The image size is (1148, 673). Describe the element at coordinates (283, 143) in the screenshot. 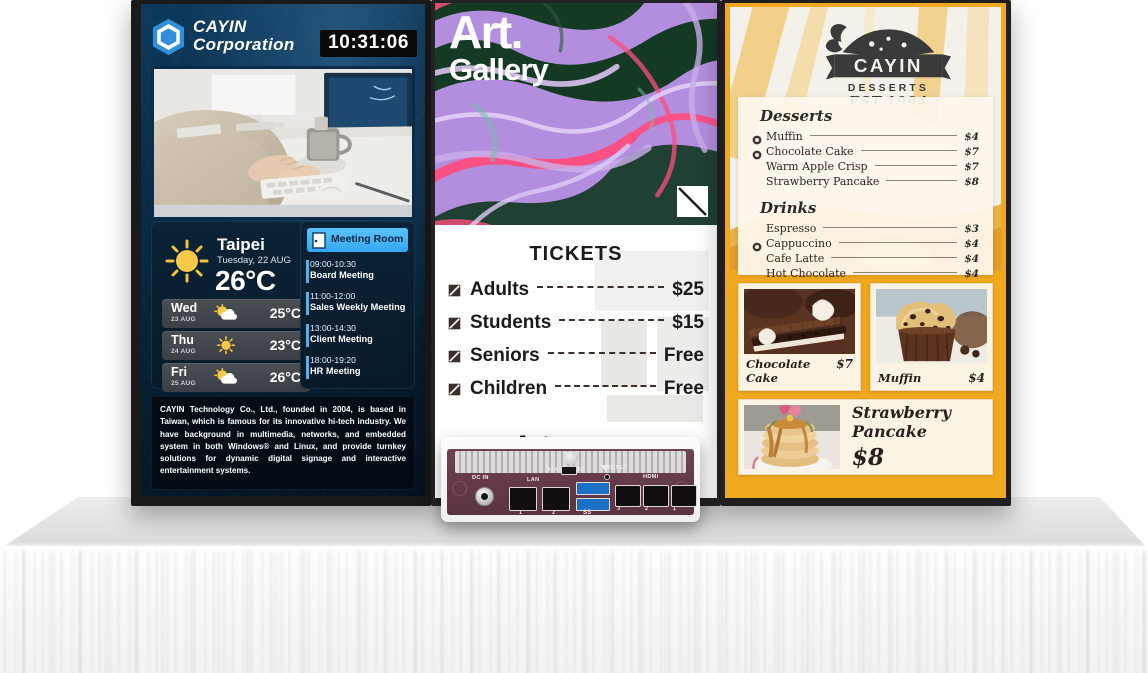

I see `office-photo` at that location.